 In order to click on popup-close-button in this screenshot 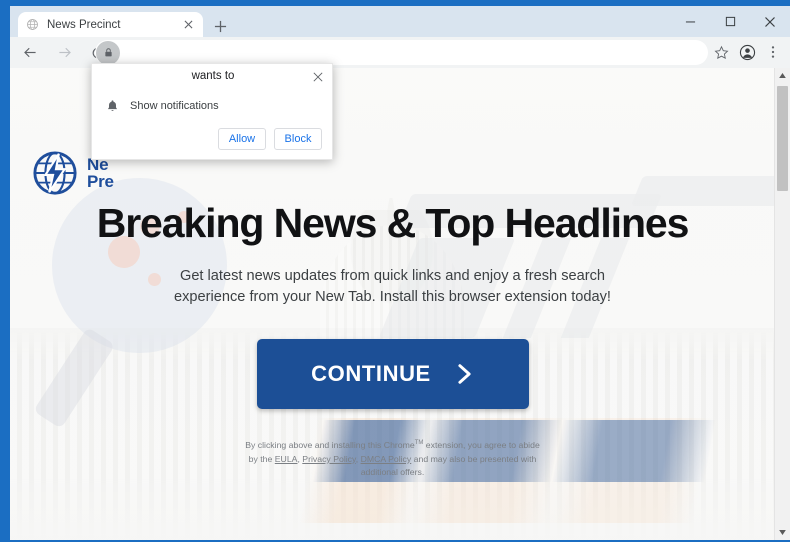, I will do `click(318, 77)`.